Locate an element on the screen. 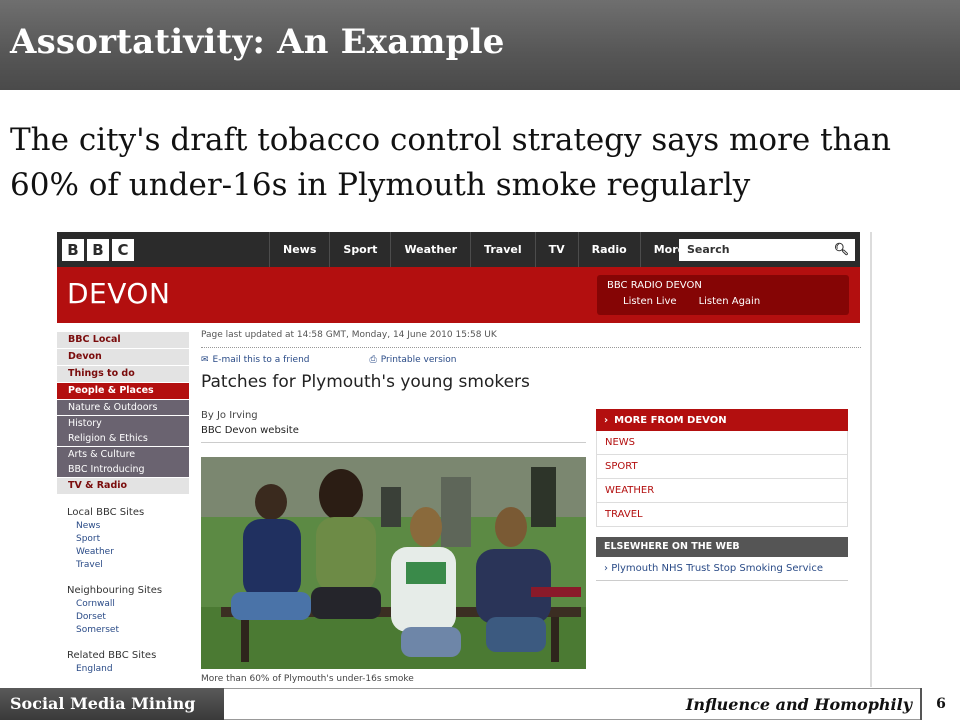 The width and height of the screenshot is (960, 720). left-nav-subitem: BBC Introducing is located at coordinates (123, 470).